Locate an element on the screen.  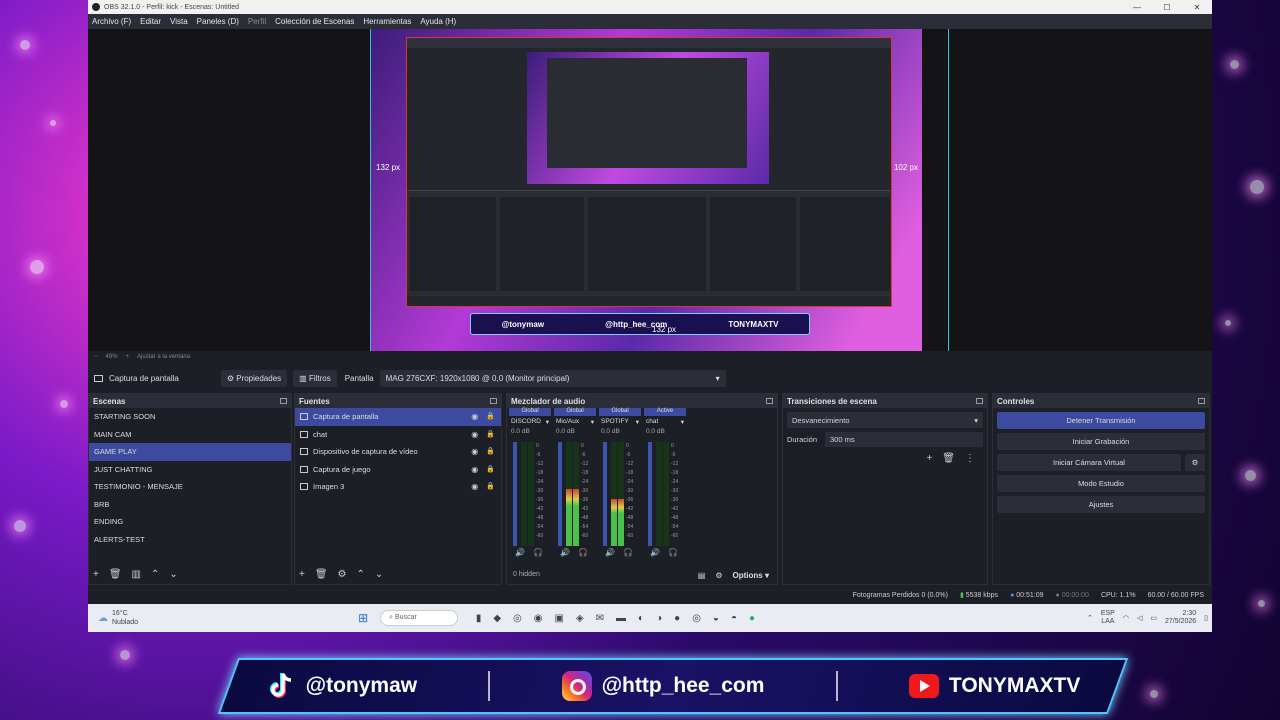
fit-window-button: Ajustar a la ventana is located at coordinates (163, 357).